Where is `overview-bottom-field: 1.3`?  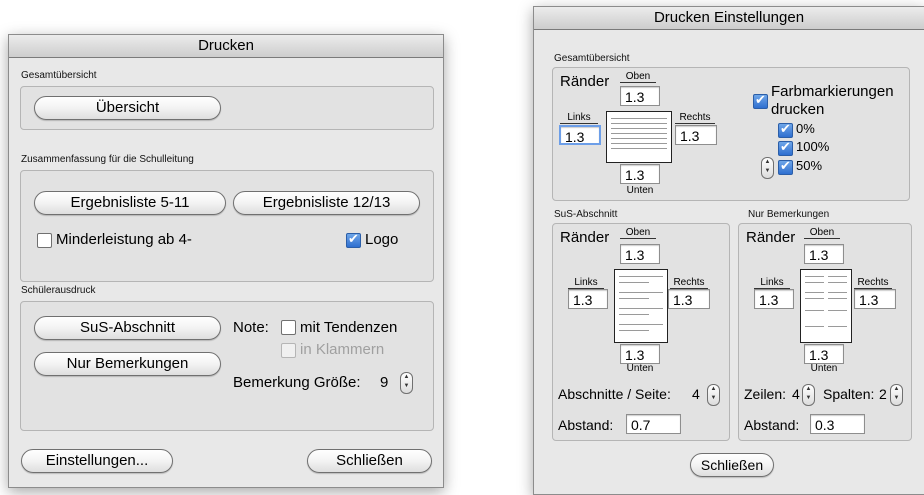
overview-bottom-field: 1.3 is located at coordinates (640, 174).